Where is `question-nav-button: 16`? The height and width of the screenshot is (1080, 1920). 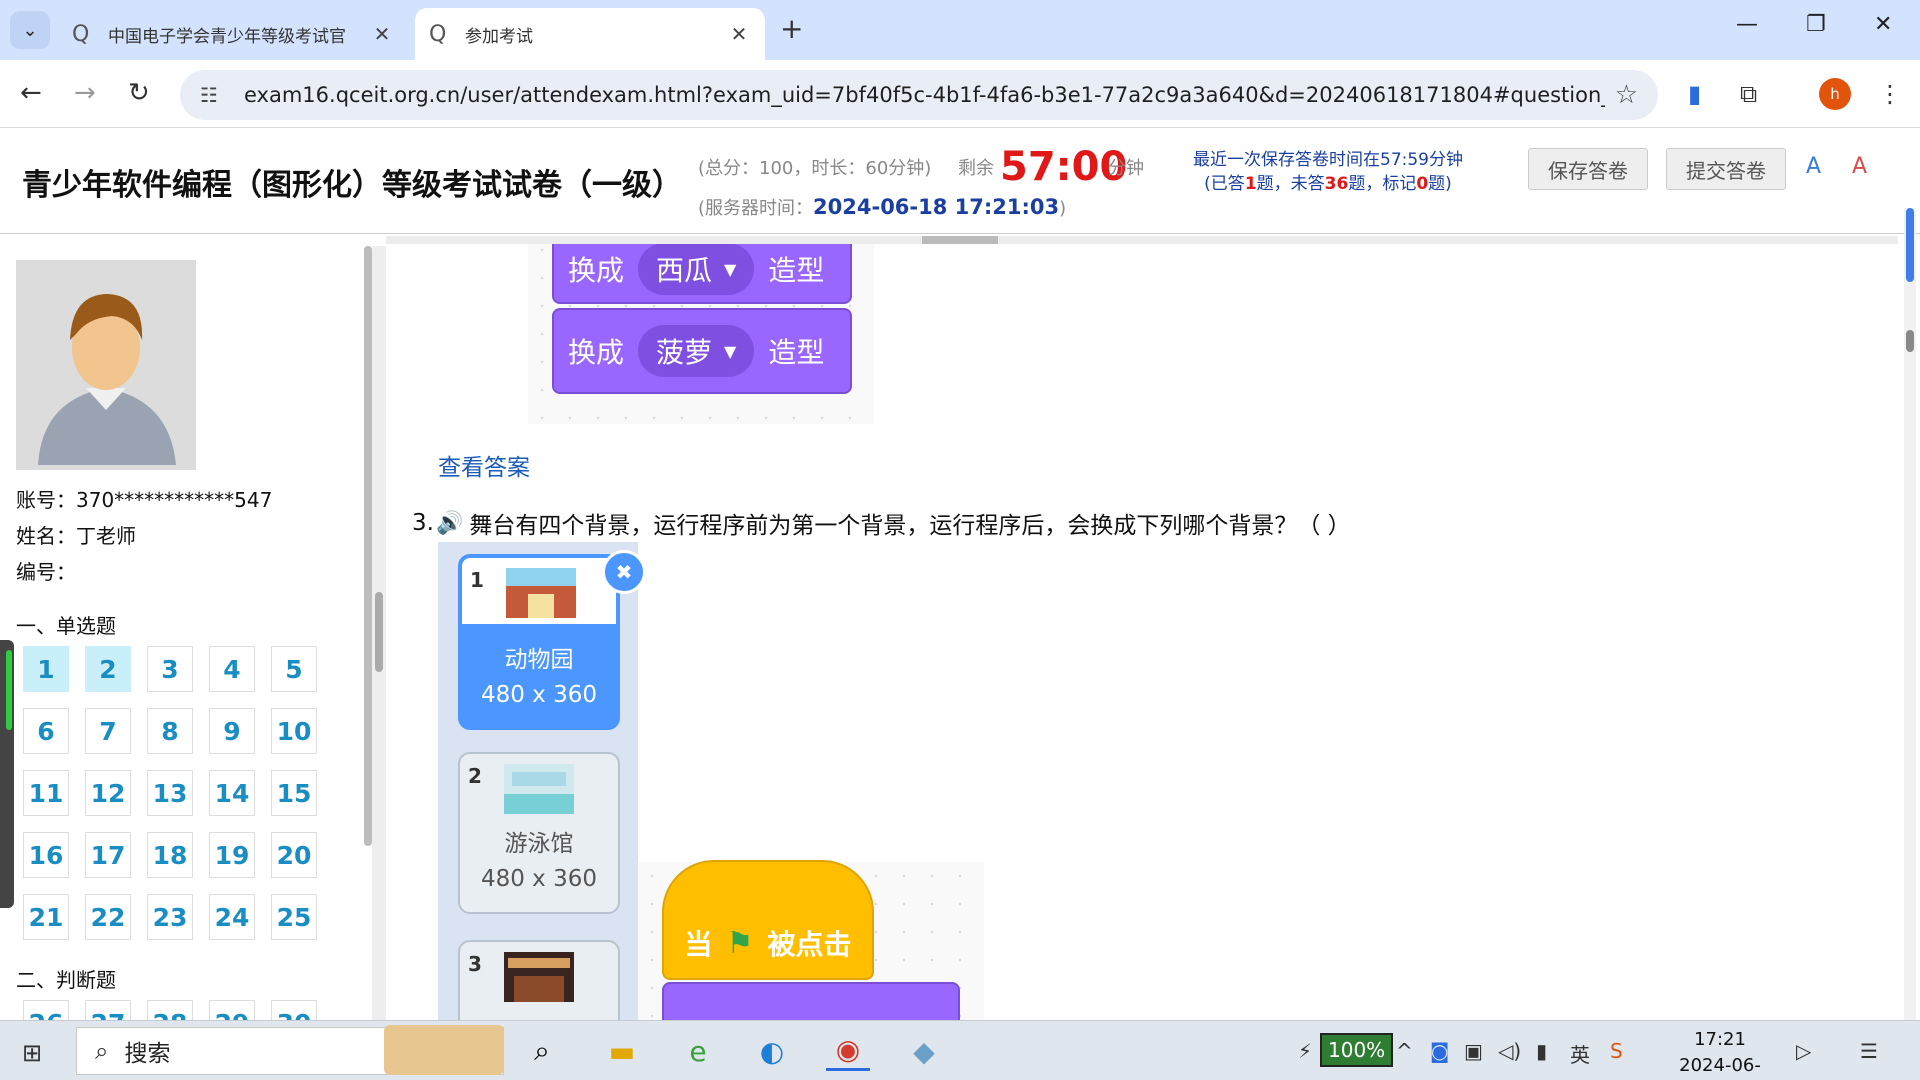
question-nav-button: 16 is located at coordinates (46, 855).